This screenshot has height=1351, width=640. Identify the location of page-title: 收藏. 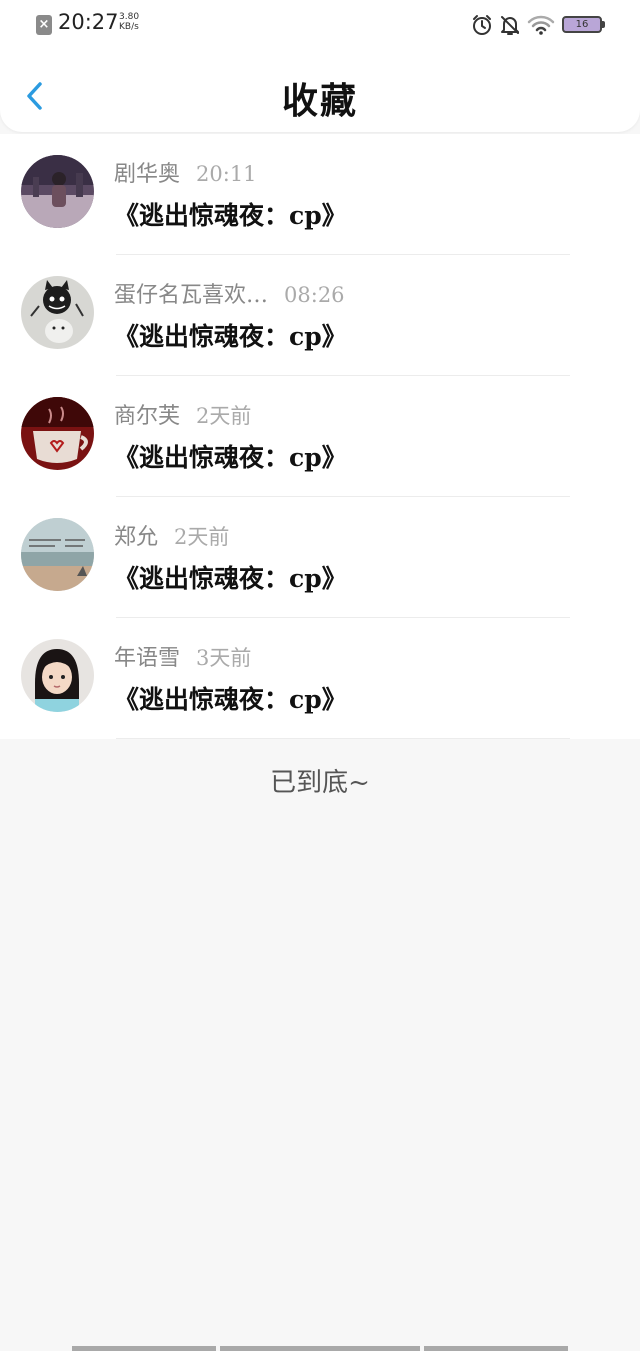
(319, 101).